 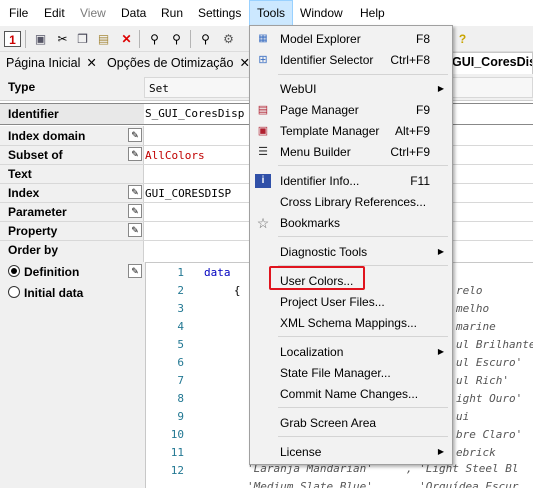 I want to click on menu-item-template-manager: ▣ Template Manager Alt+F9, so click(x=351, y=131).